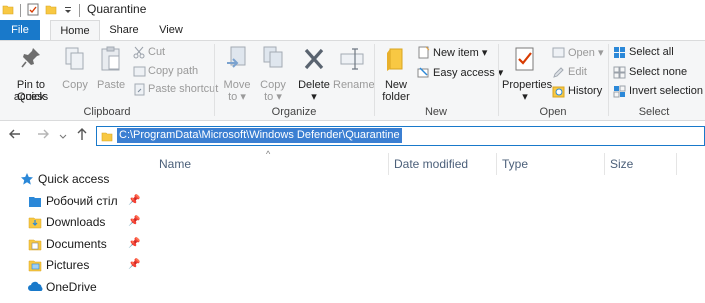  I want to click on new-folder-icon, so click(395, 59).